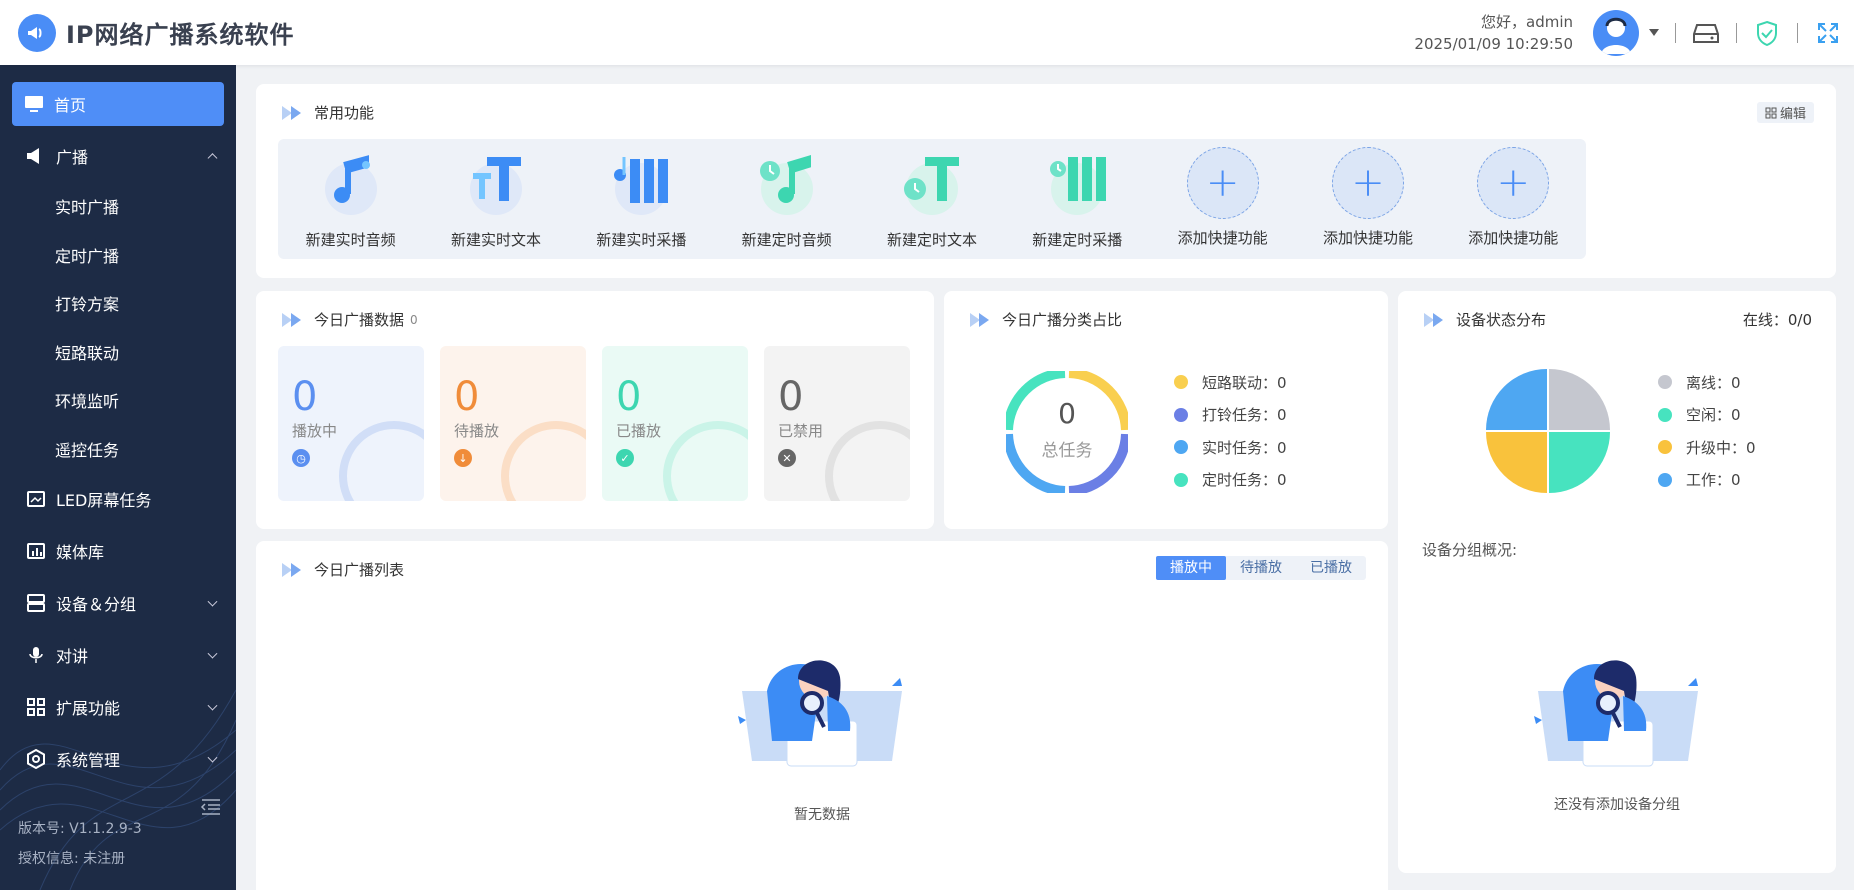  I want to click on sidebar-subitem-remote: 遥控任务, so click(118, 449).